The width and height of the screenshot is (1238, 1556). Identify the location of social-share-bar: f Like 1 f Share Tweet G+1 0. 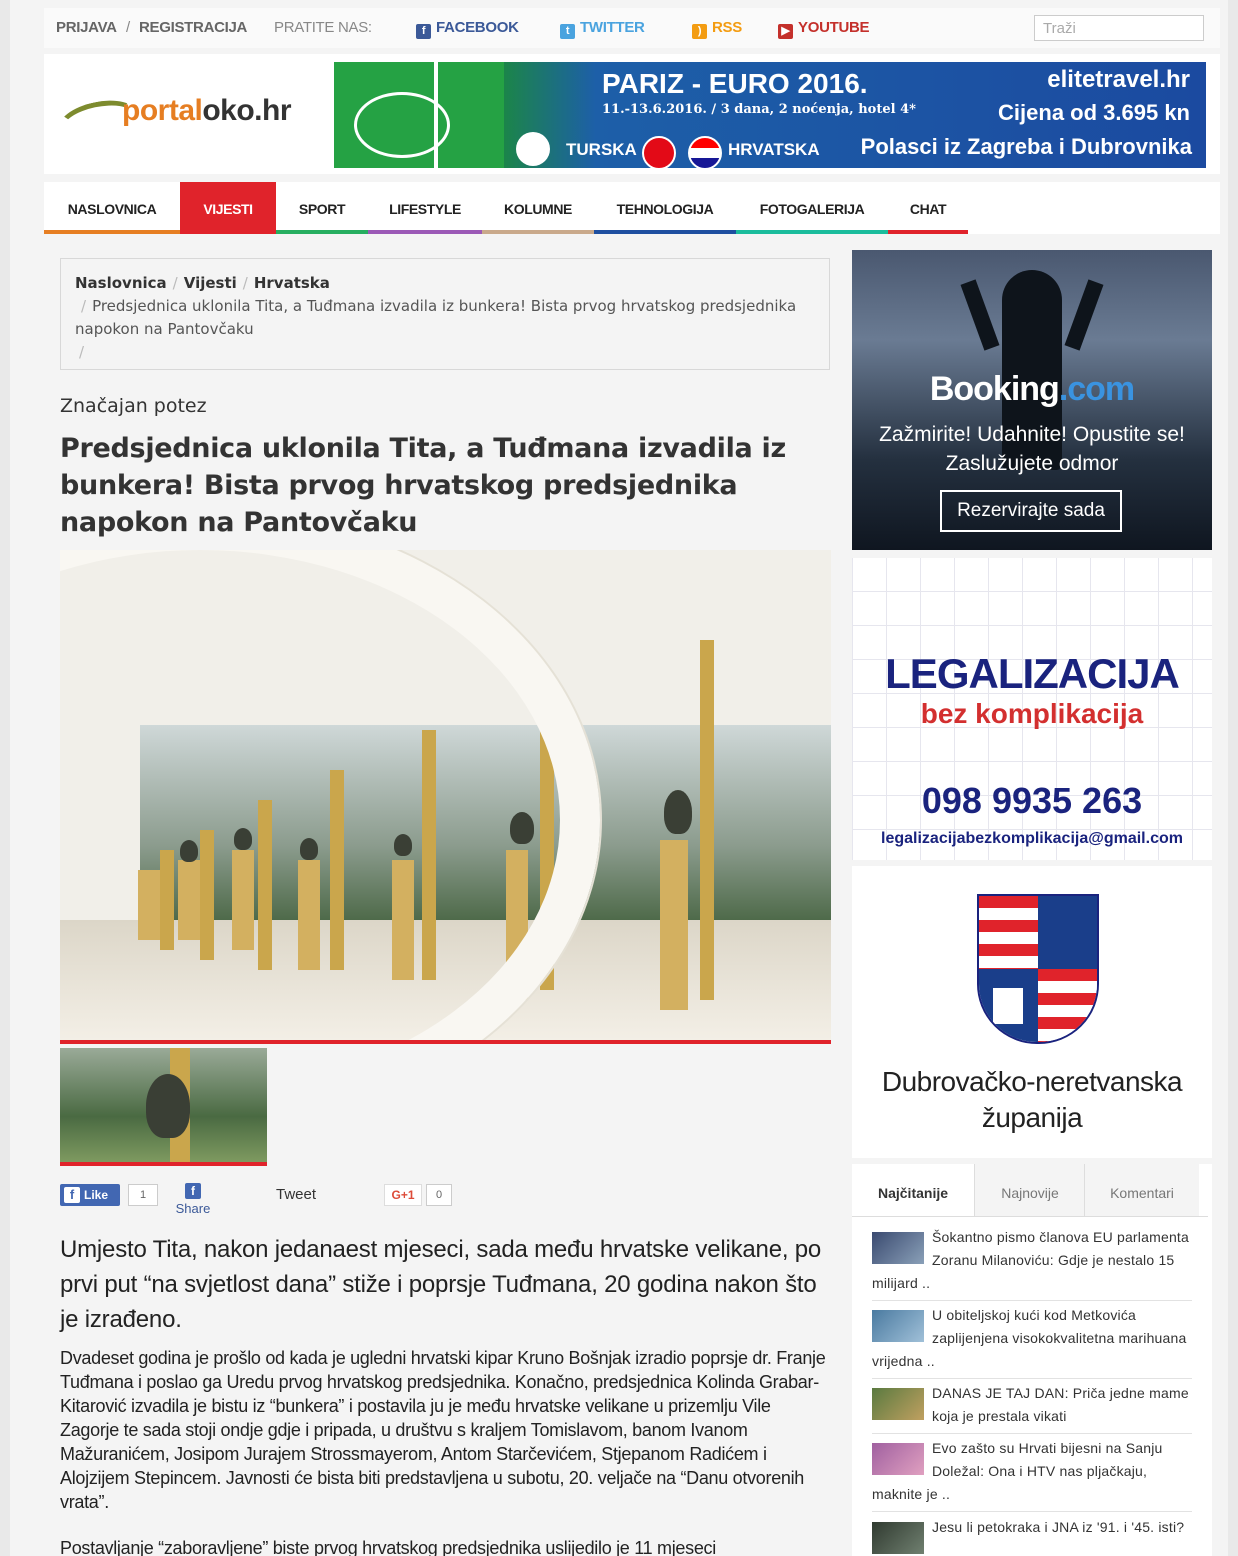
(270, 1202).